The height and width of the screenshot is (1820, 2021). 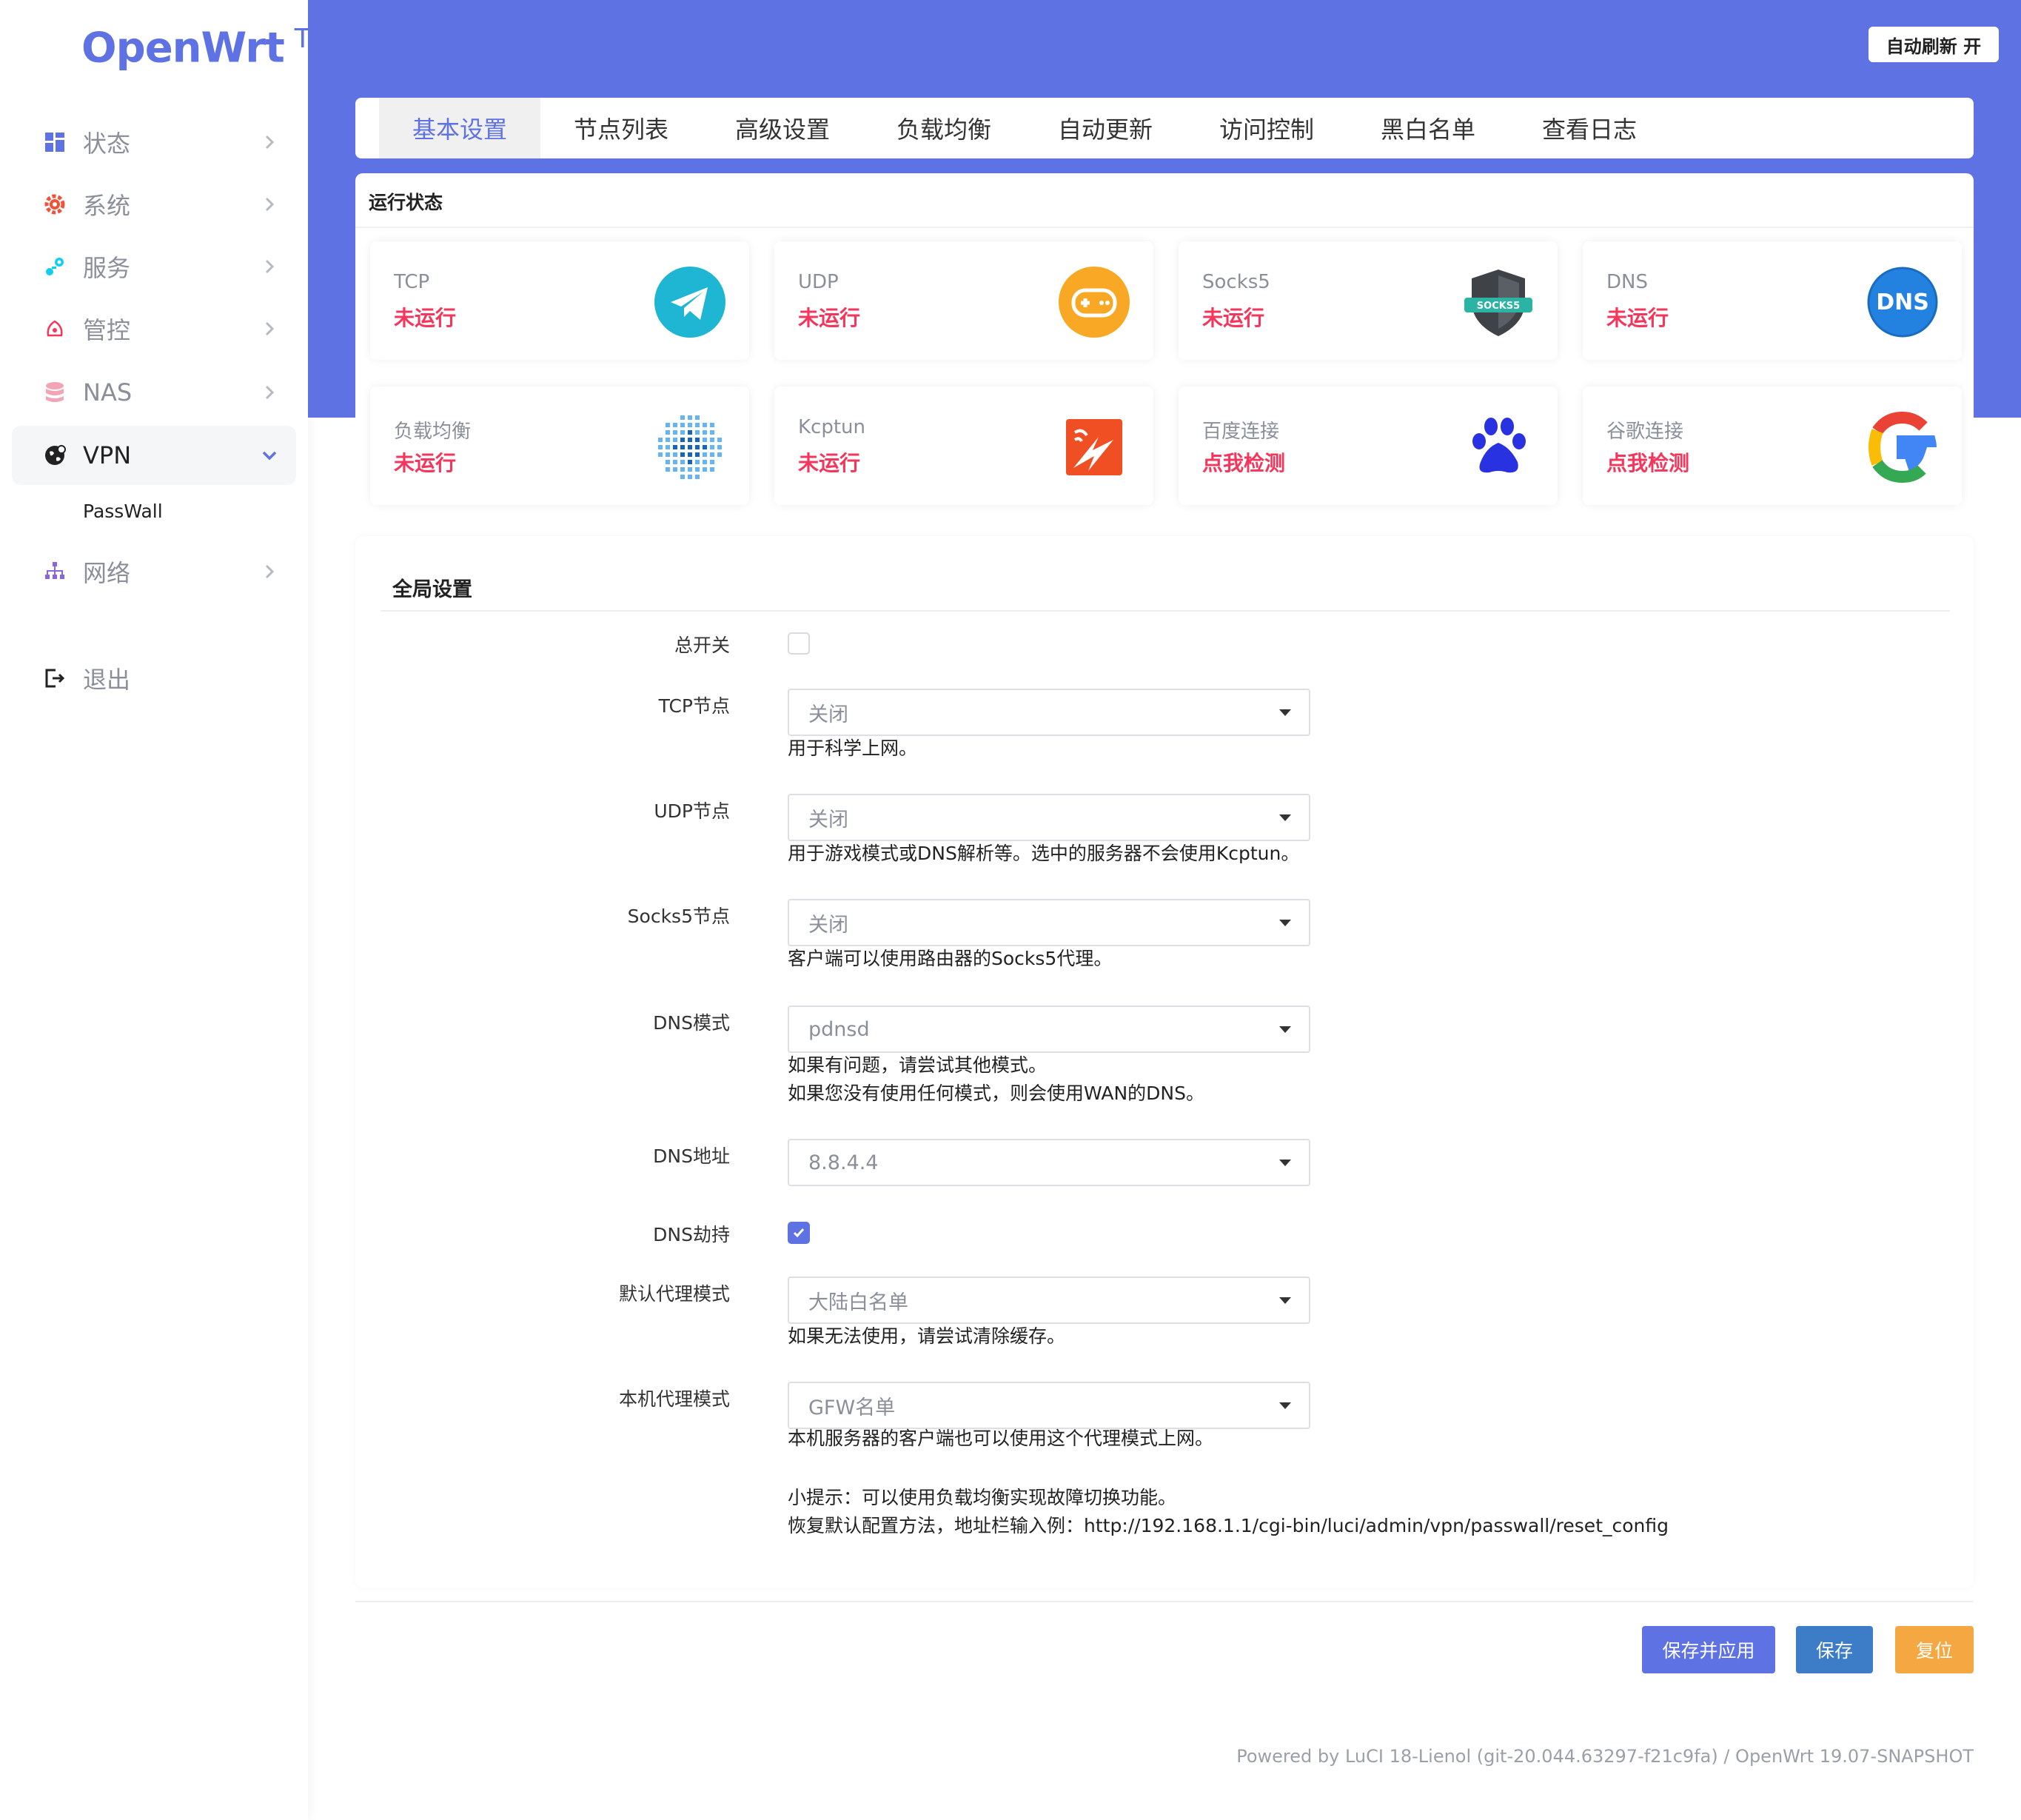 I want to click on sidebar-item-logout: 退出, so click(x=154, y=679).